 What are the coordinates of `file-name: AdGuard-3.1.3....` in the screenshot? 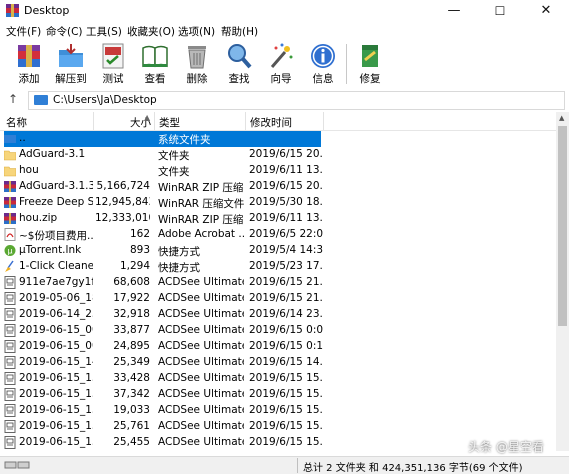 It's located at (56, 186).